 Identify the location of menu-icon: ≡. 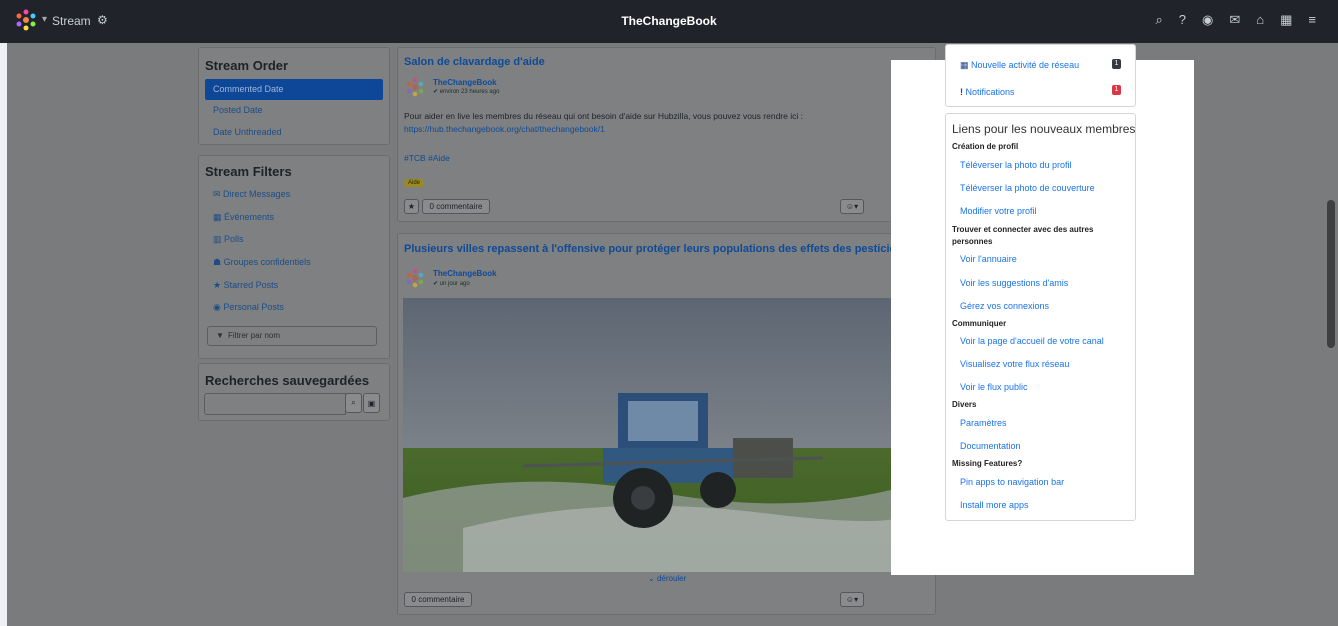
(1312, 20).